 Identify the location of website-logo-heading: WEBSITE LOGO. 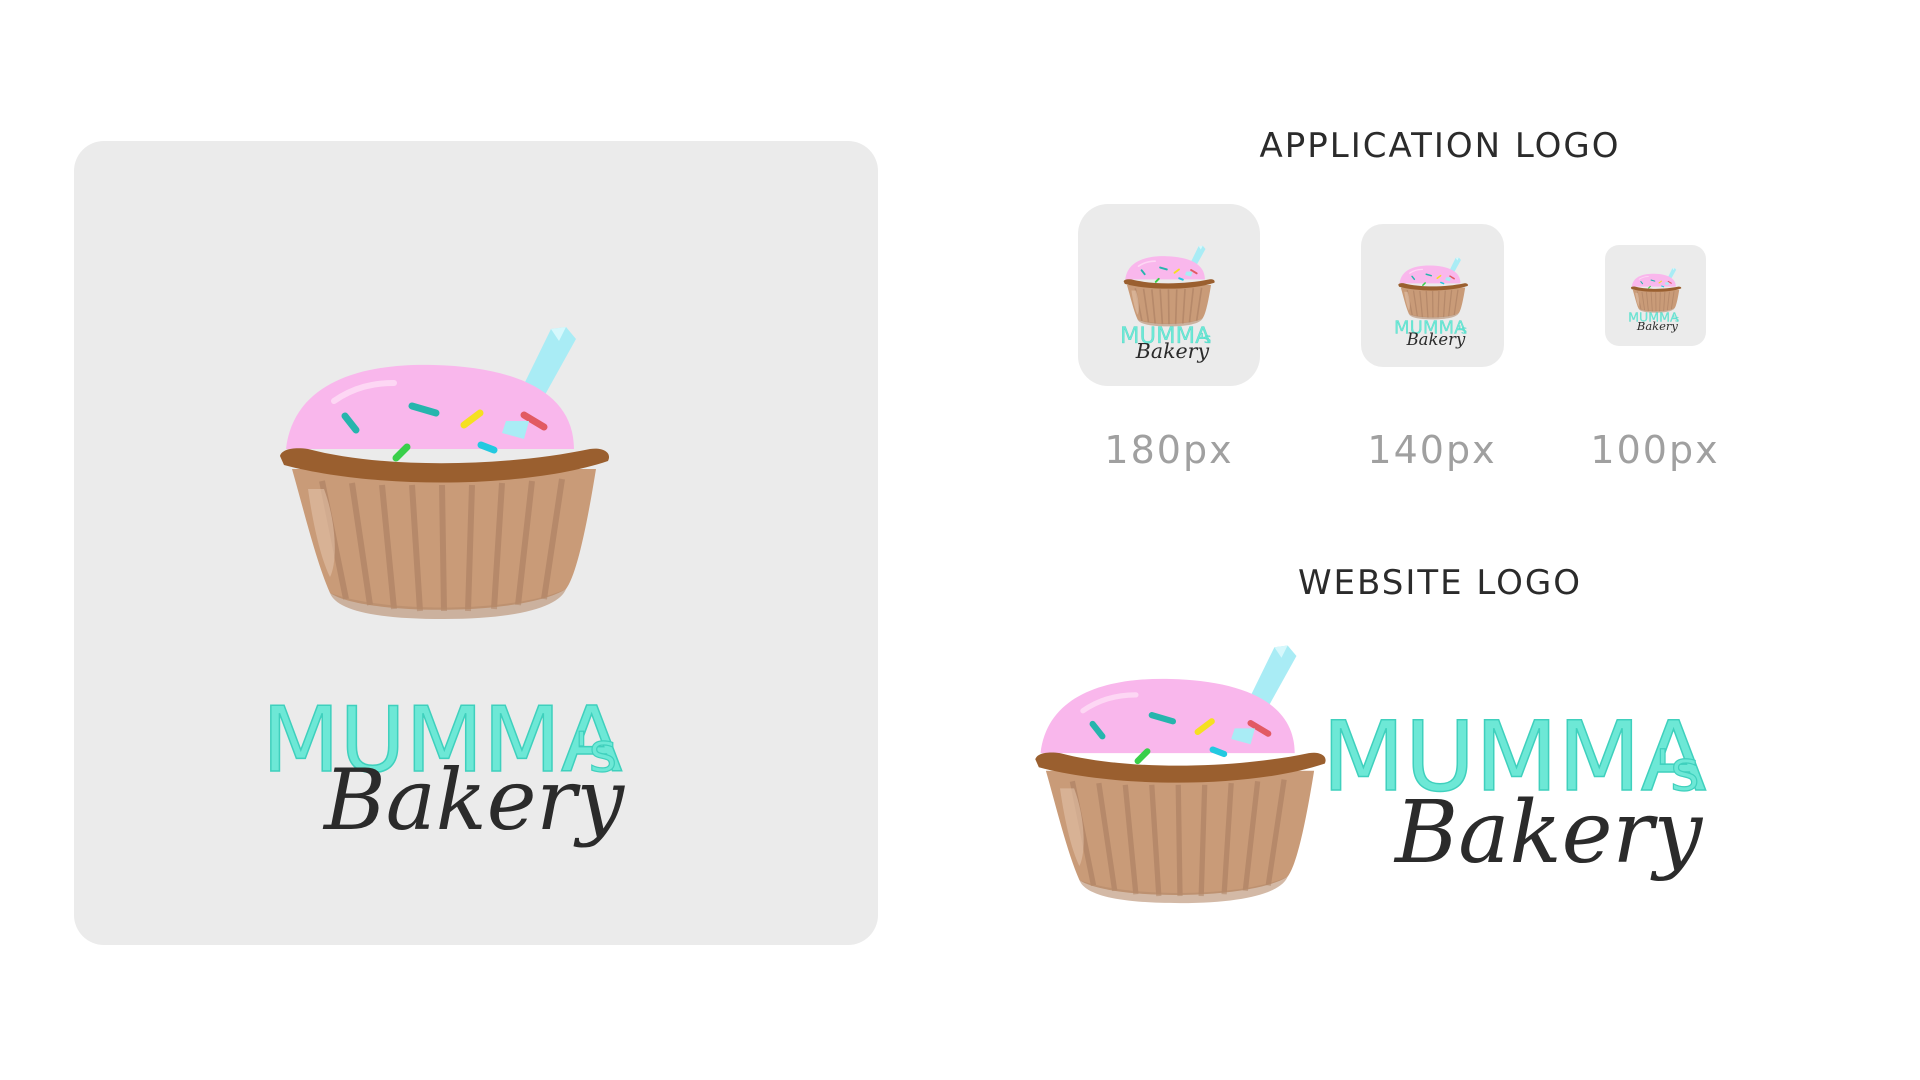
(1440, 583).